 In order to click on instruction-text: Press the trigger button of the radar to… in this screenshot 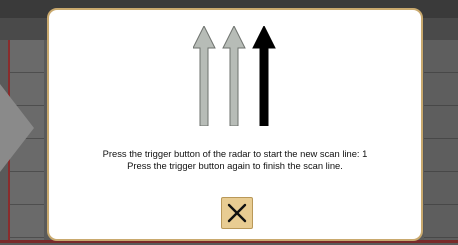, I will do `click(235, 160)`.